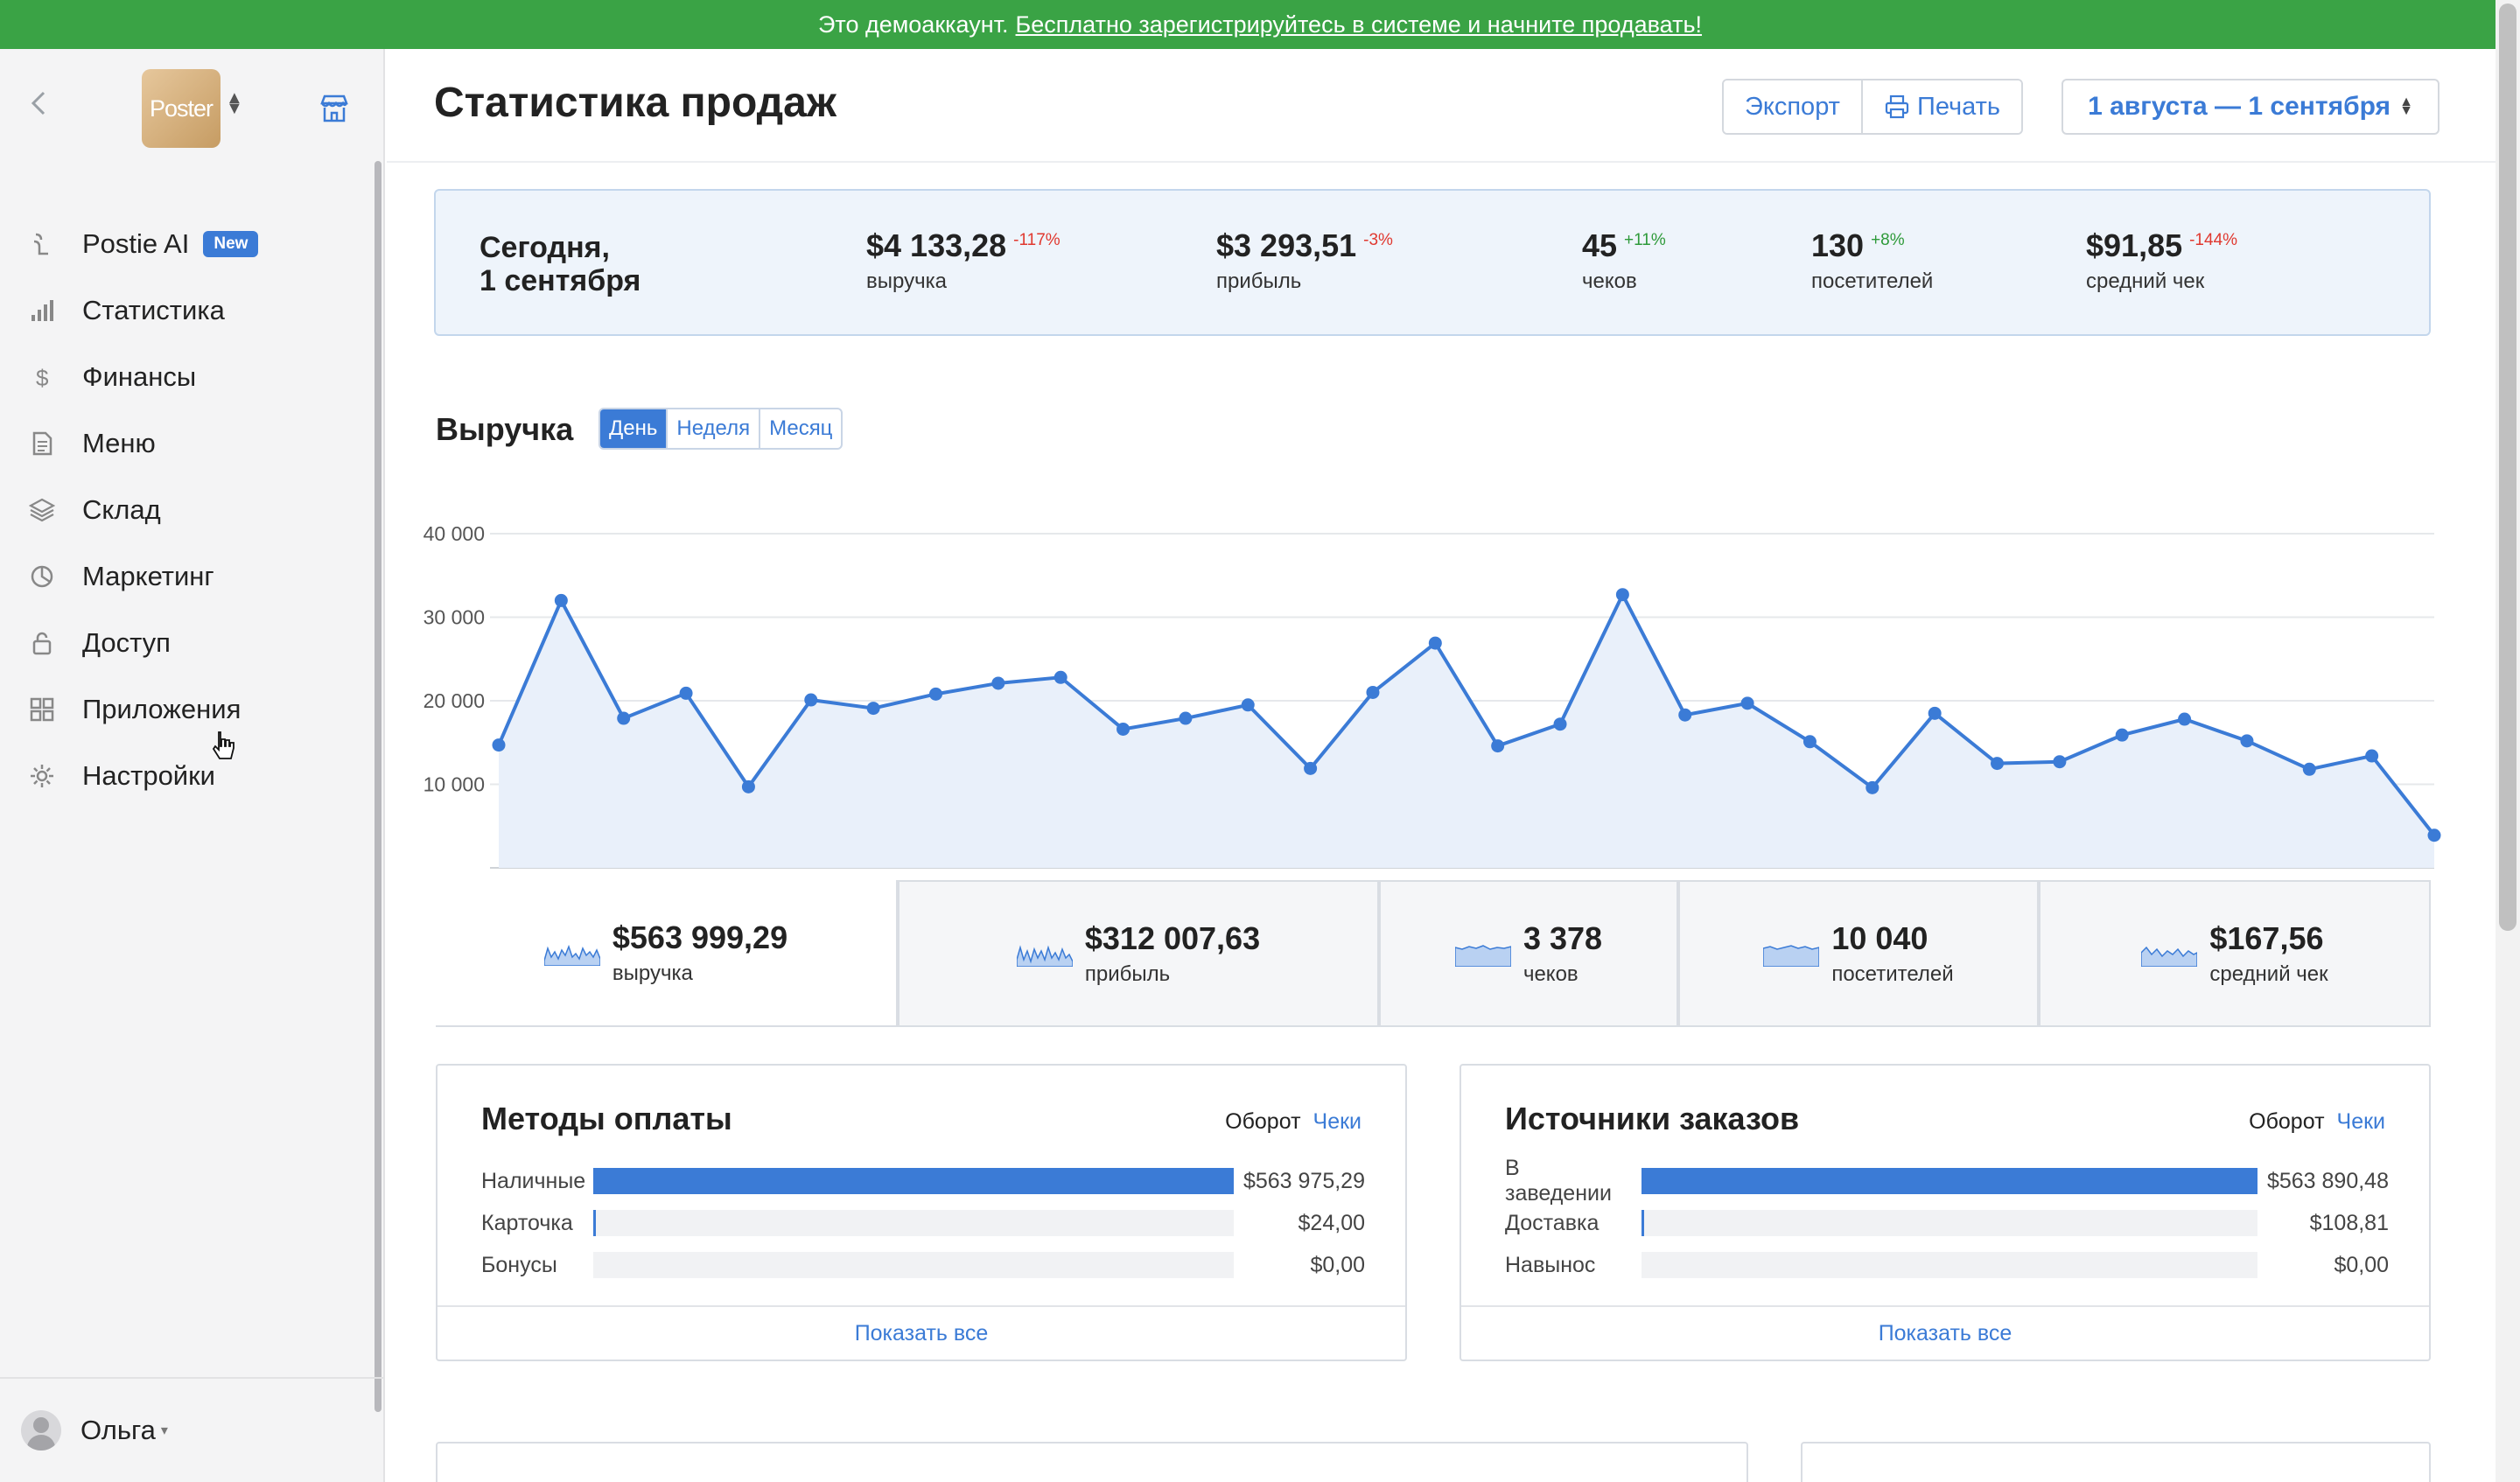  What do you see at coordinates (1552, 1222) in the screenshot?
I see `row-label: Доставка` at bounding box center [1552, 1222].